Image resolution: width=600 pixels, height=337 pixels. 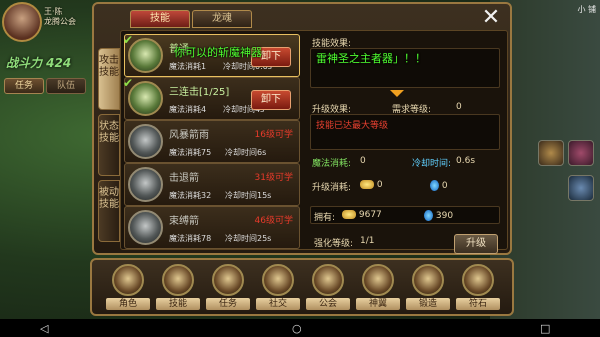 I want to click on helmet-icon, so click(x=128, y=280).